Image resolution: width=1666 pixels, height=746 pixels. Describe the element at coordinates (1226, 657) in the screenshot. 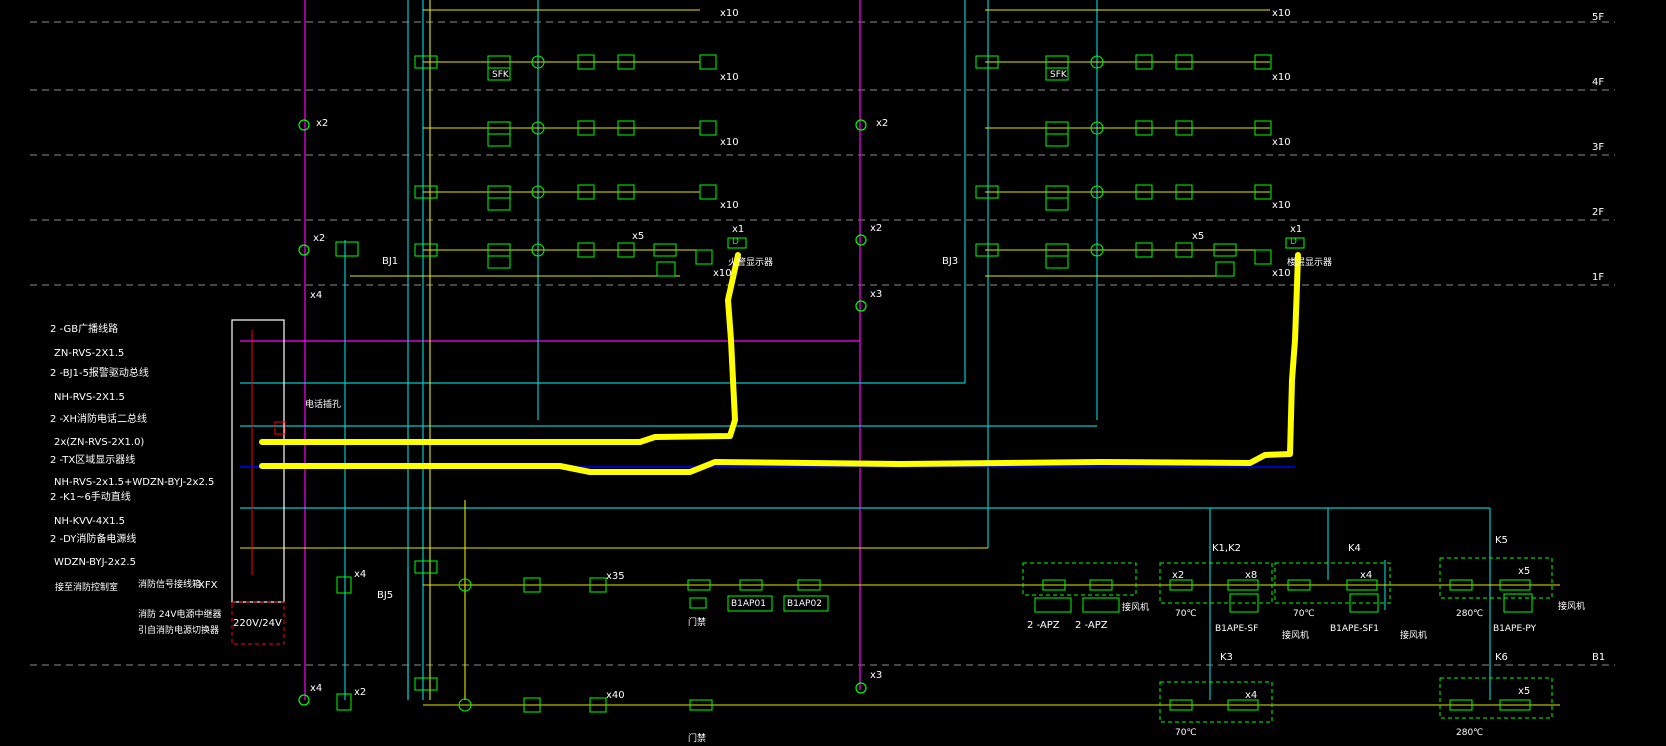

I see `k3-label: K3` at that location.